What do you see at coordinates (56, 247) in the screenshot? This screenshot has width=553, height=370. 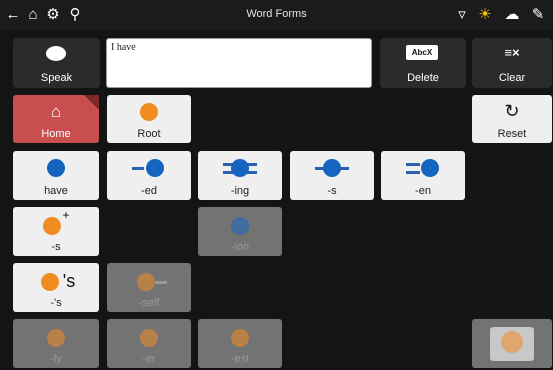 I see `s-plural-label: -s` at bounding box center [56, 247].